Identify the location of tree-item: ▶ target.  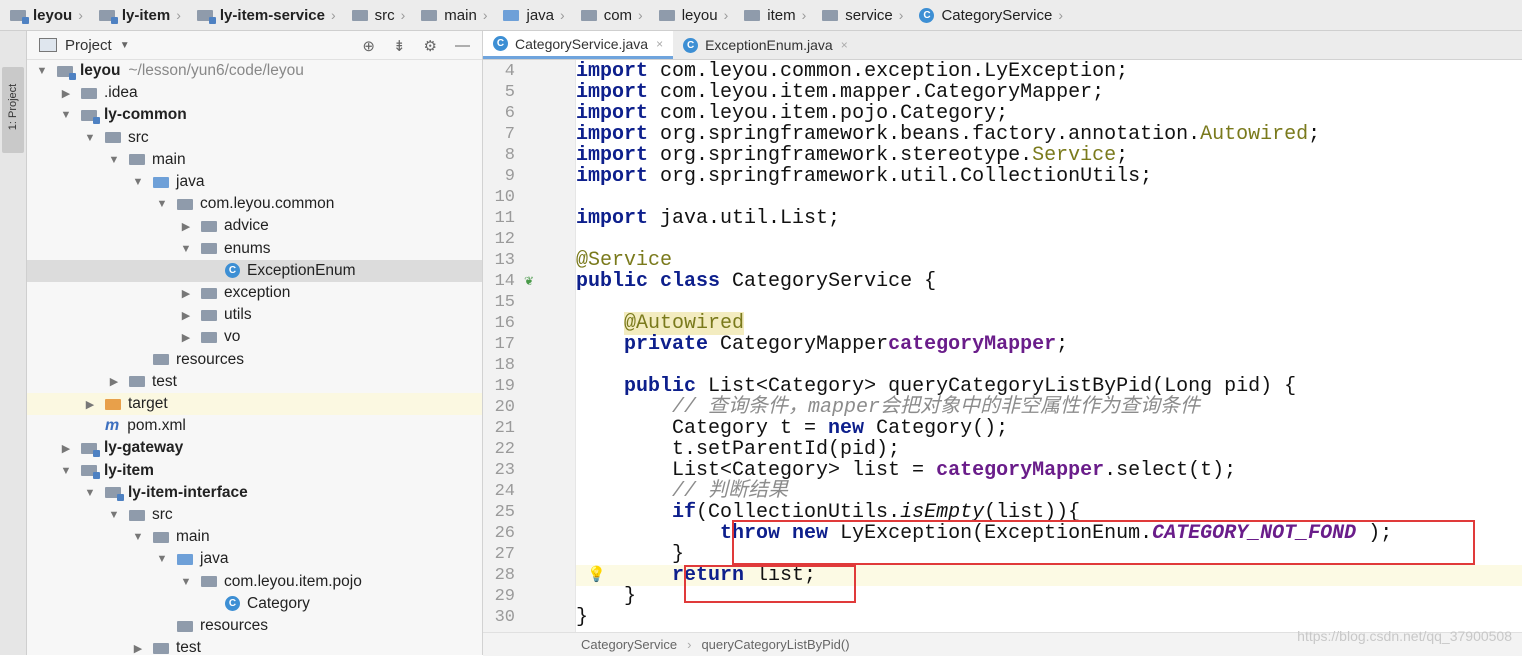
(254, 404).